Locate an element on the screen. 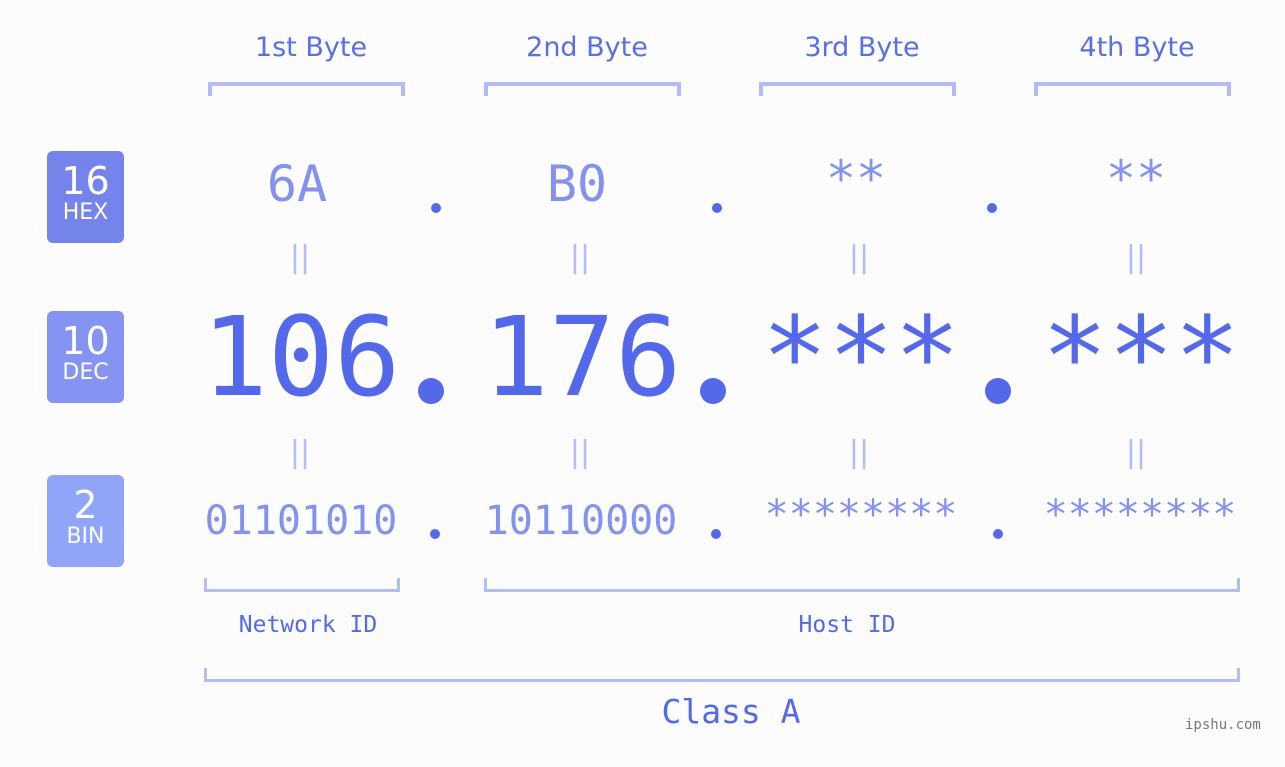  bin-value-4: ******** is located at coordinates (1140, 515).